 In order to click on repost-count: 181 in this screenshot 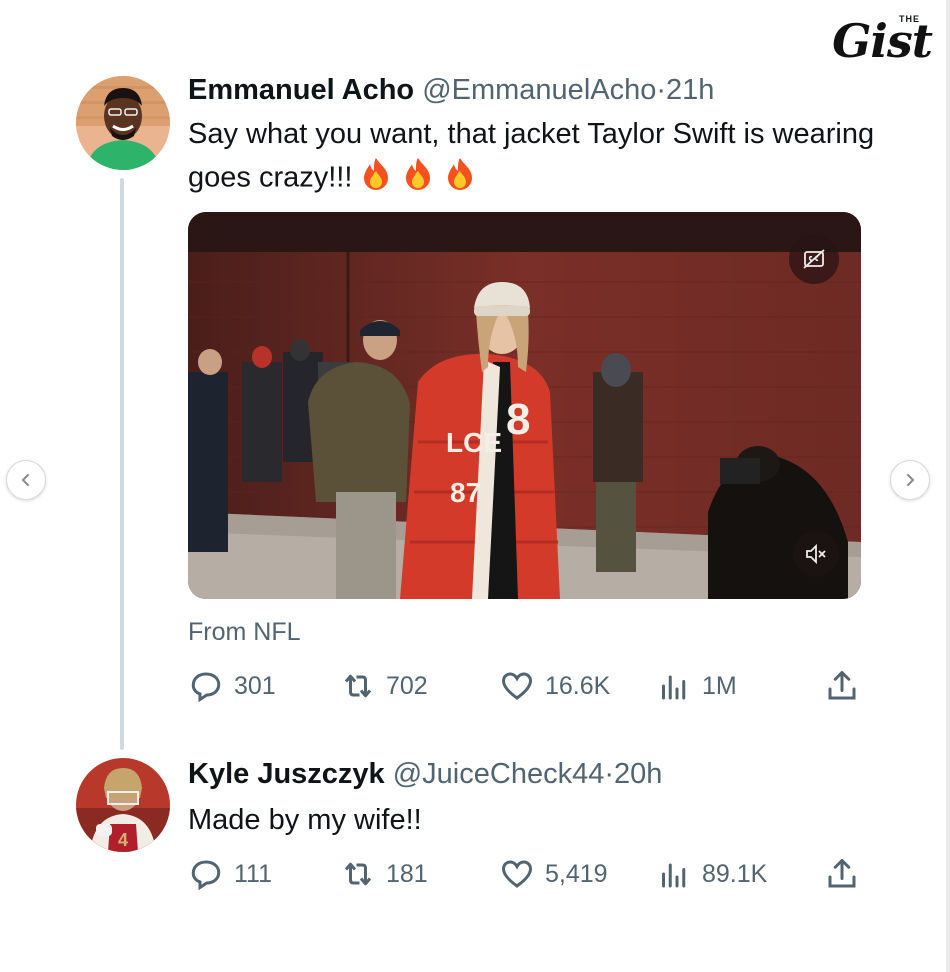, I will do `click(407, 873)`.